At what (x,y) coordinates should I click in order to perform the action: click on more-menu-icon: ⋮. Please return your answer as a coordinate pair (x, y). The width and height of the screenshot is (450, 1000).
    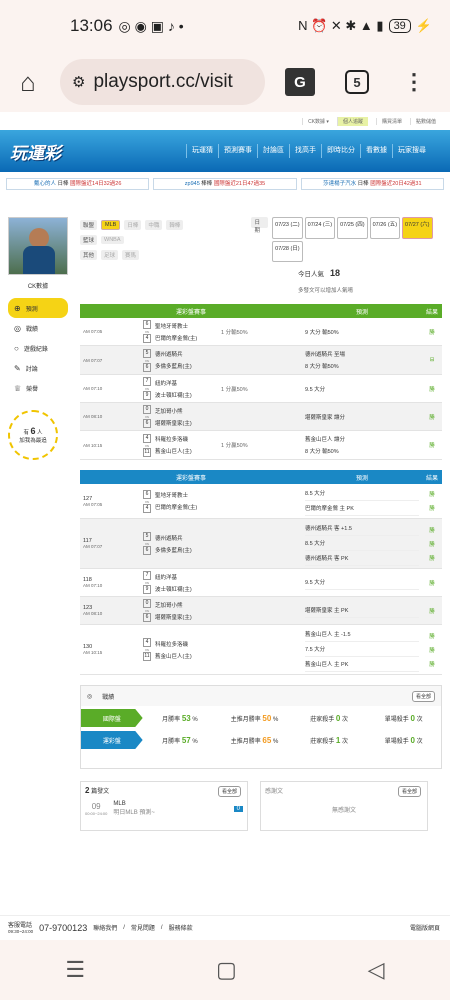
    Looking at the image, I should click on (414, 82).